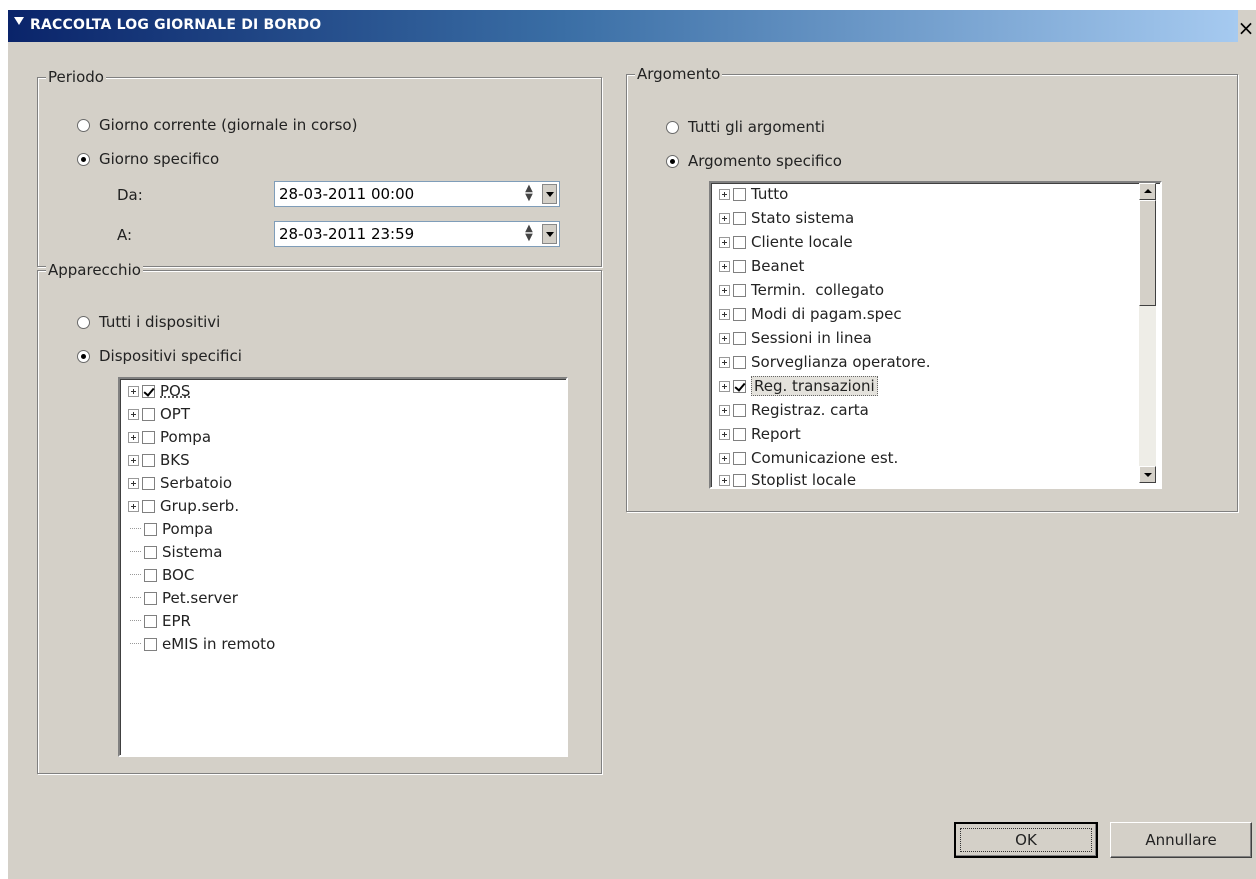 The width and height of the screenshot is (1256, 879). Describe the element at coordinates (739, 194) in the screenshot. I see `checkbox-tutto` at that location.